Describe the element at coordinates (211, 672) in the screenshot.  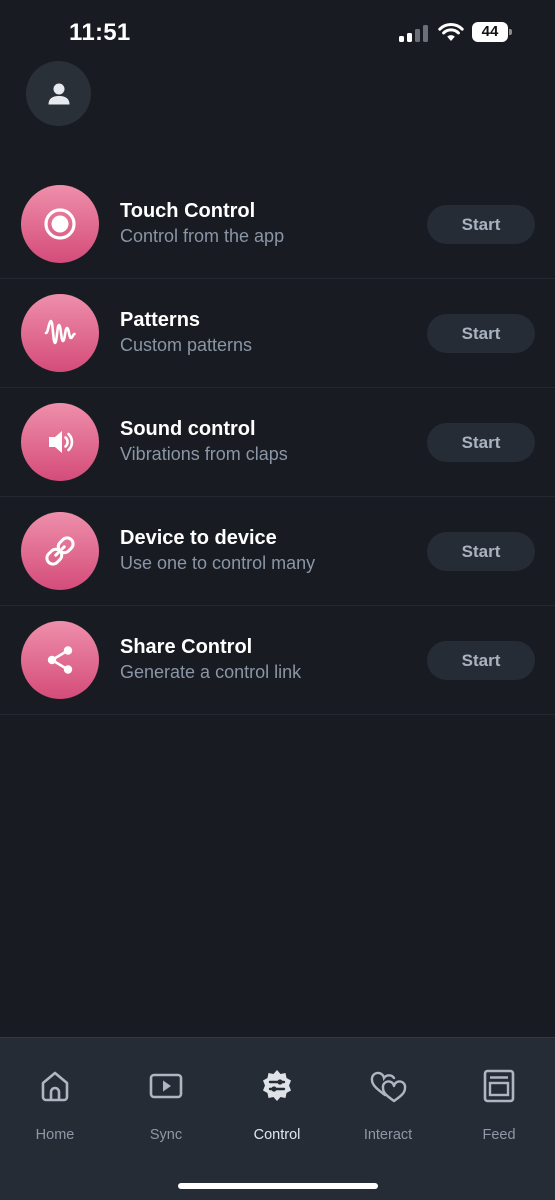
I see `control-subtitle: Generate a control link` at that location.